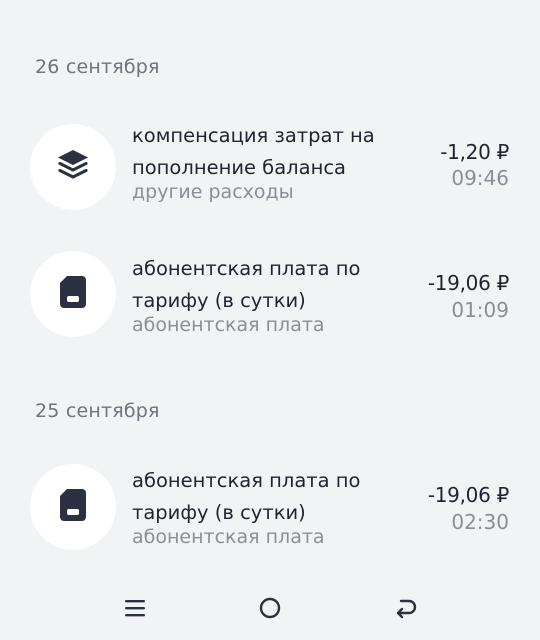  Describe the element at coordinates (267, 152) in the screenshot. I see `transaction-title: компенсация затрат на пополнение баланса` at that location.